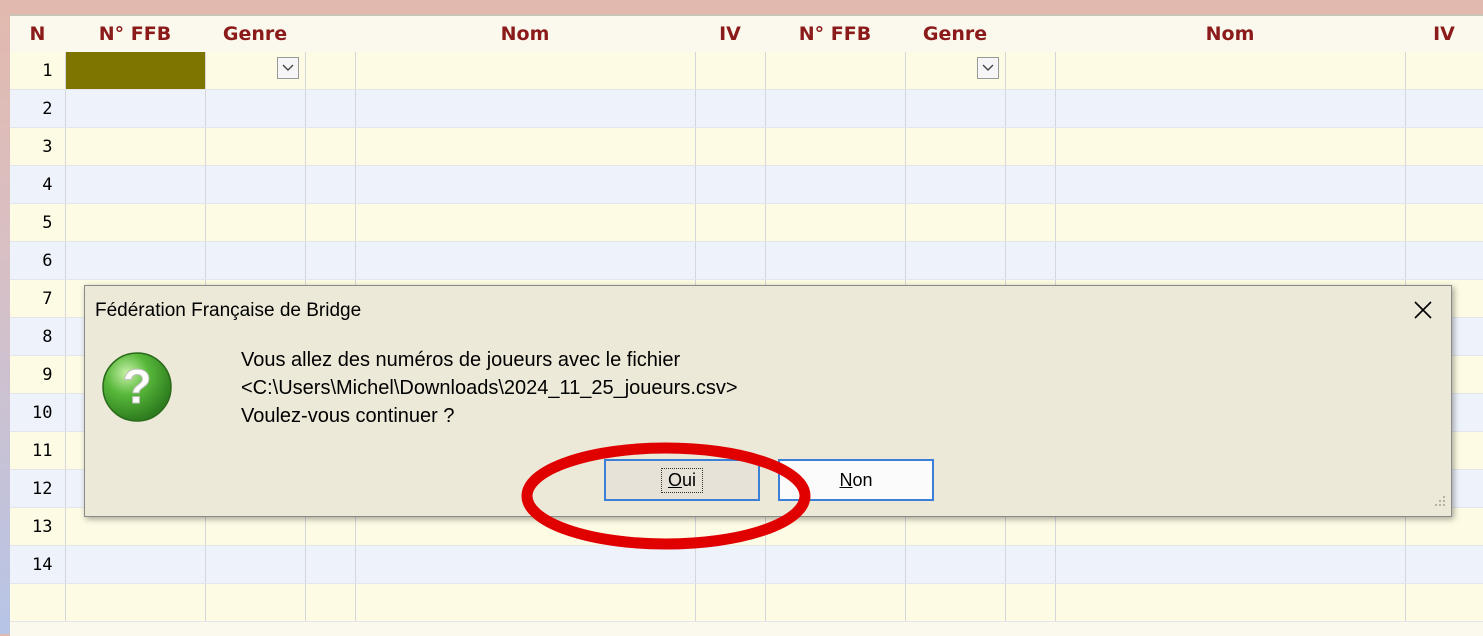 The height and width of the screenshot is (636, 1483). Describe the element at coordinates (37, 34) in the screenshot. I see `header-n: N` at that location.